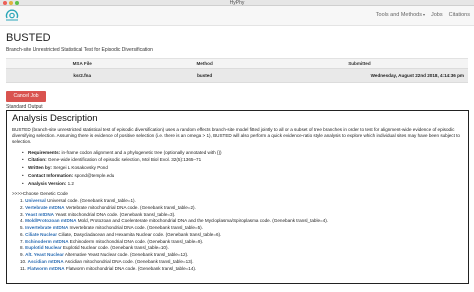  I want to click on option-number: 2., so click(22, 207).